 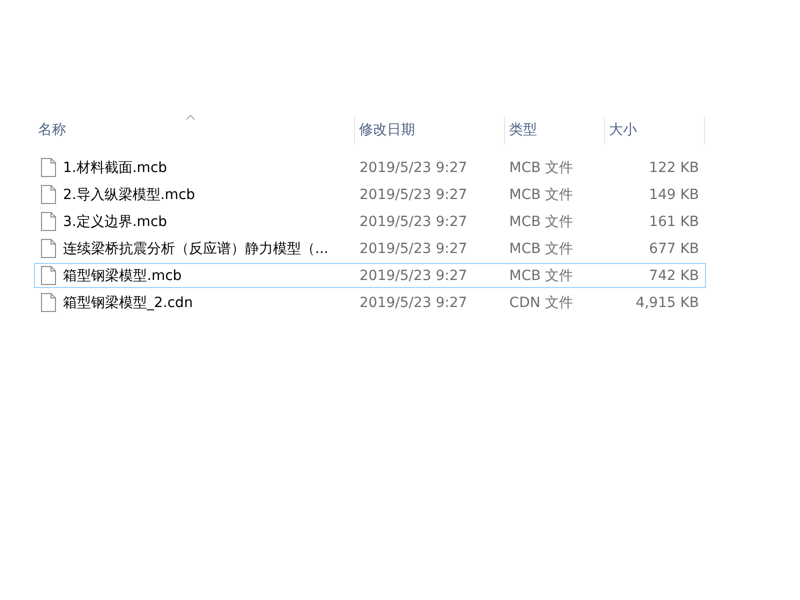 I want to click on file-name: 箱型钢梁模型_2.cdn, so click(x=128, y=303).